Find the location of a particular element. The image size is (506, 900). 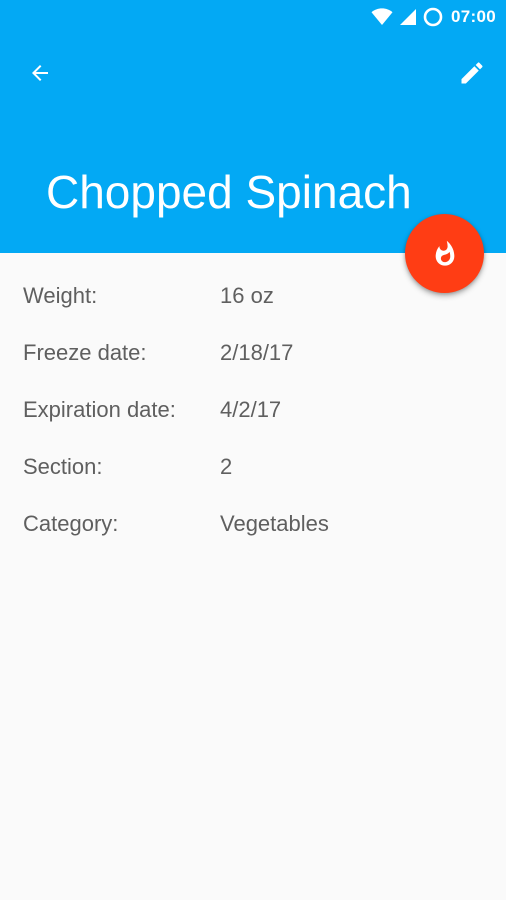

pencil-icon is located at coordinates (472, 73).